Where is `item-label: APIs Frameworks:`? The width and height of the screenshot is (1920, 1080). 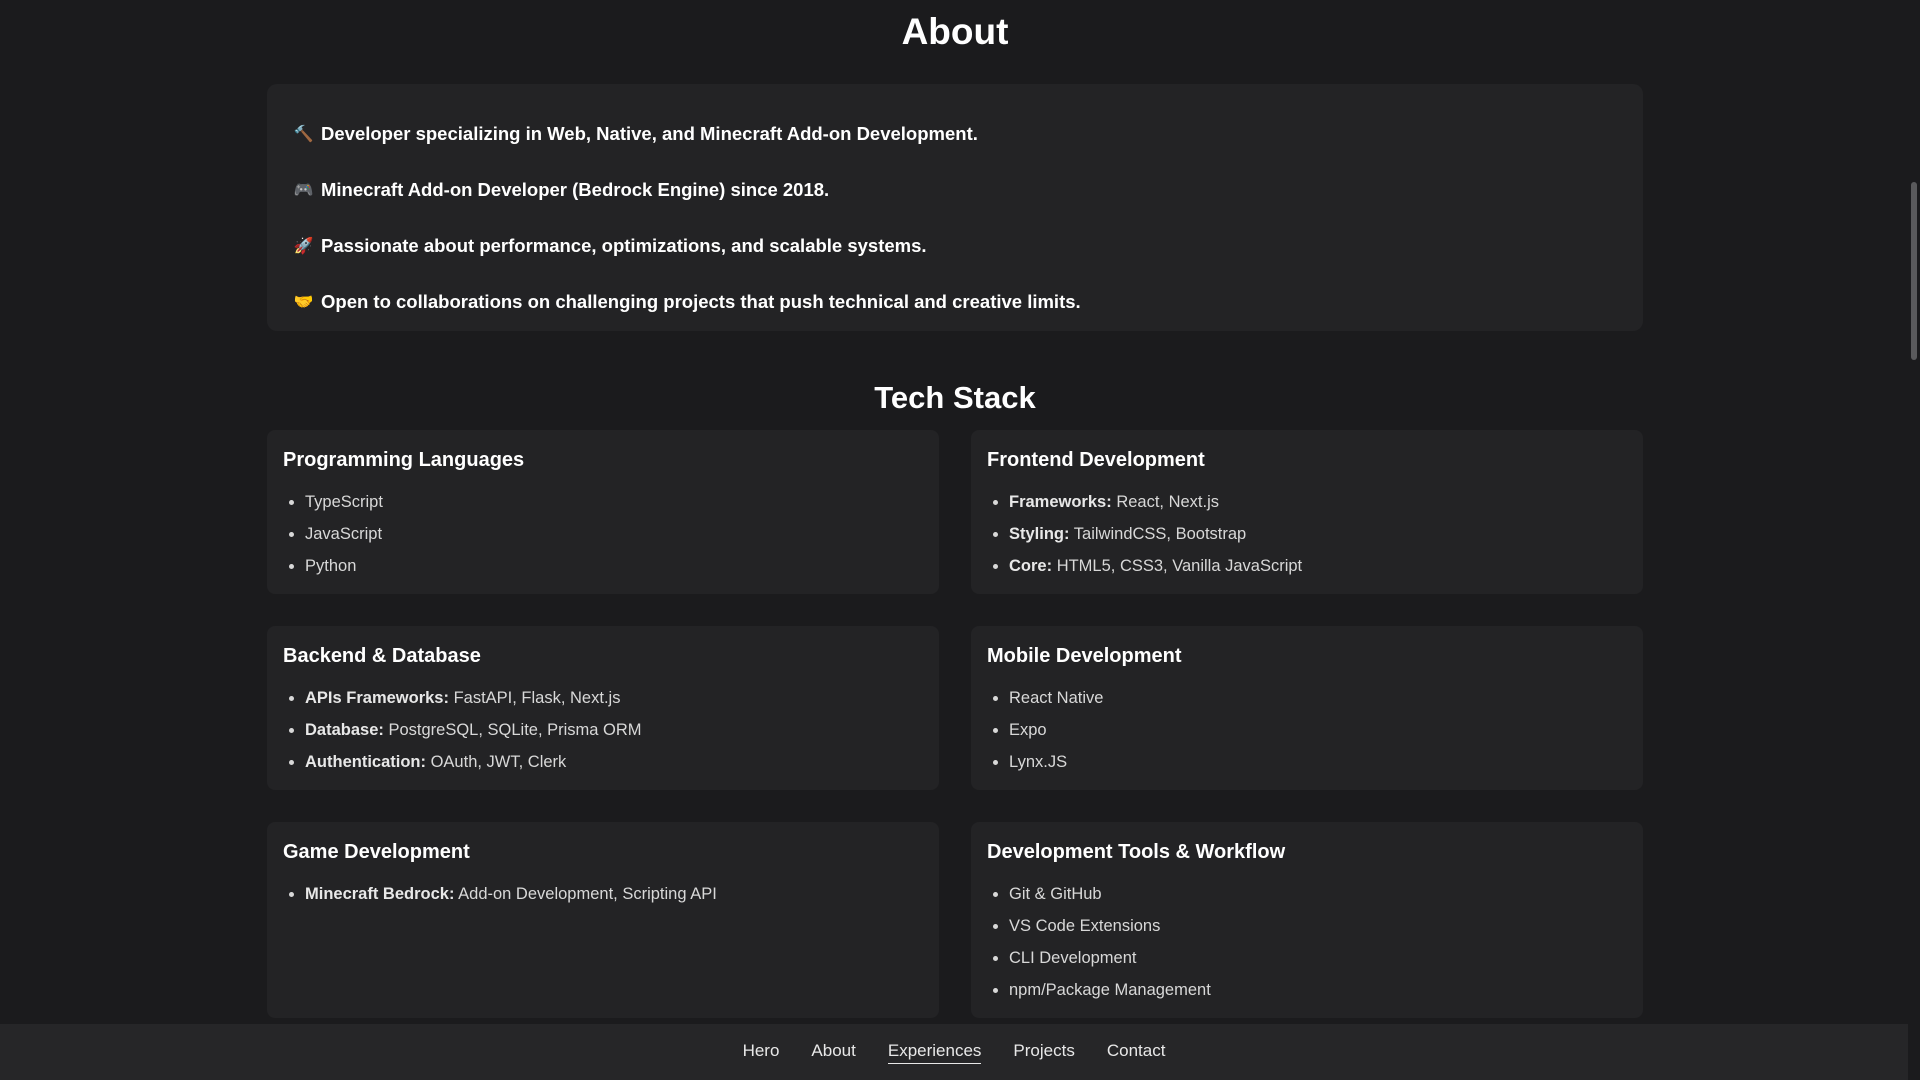
item-label: APIs Frameworks: is located at coordinates (377, 698).